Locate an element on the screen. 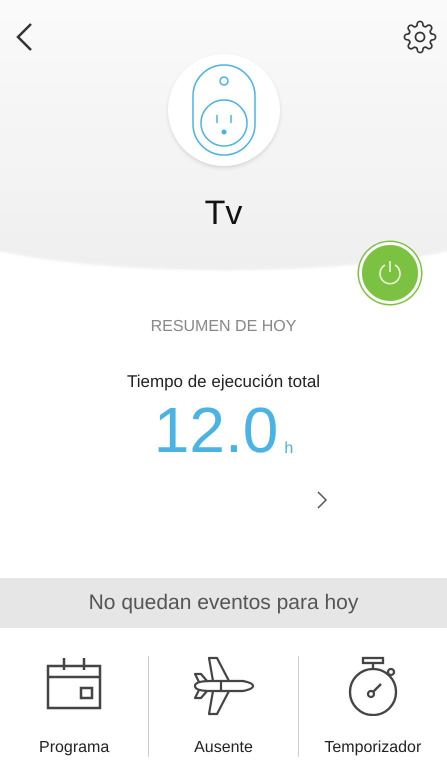  calendar-icon is located at coordinates (74, 683).